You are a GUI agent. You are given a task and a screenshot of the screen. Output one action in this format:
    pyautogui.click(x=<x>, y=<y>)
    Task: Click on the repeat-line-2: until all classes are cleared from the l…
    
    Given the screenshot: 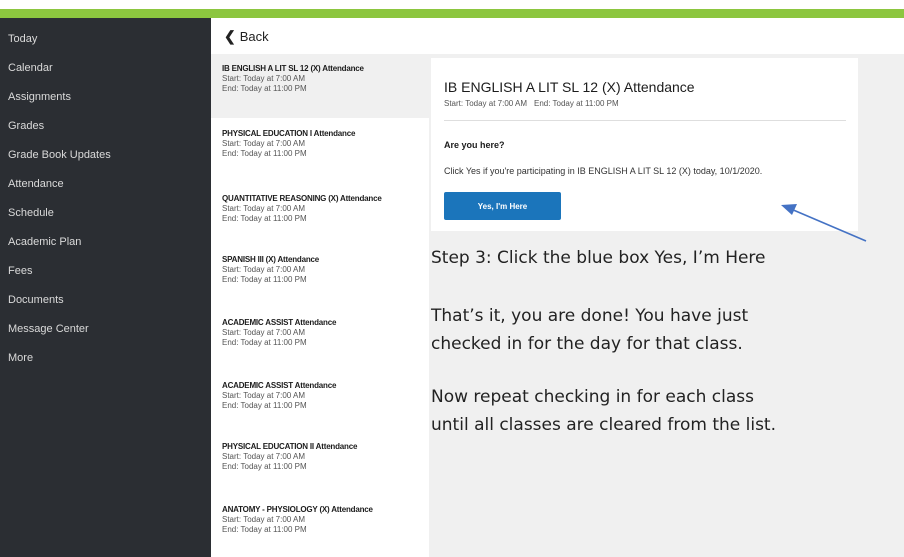 What is the action you would take?
    pyautogui.click(x=604, y=425)
    